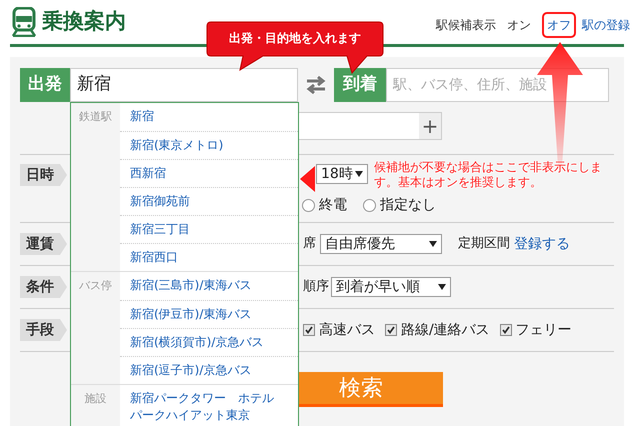 This screenshot has width=634, height=426. I want to click on category-label: 施設, so click(95, 399).